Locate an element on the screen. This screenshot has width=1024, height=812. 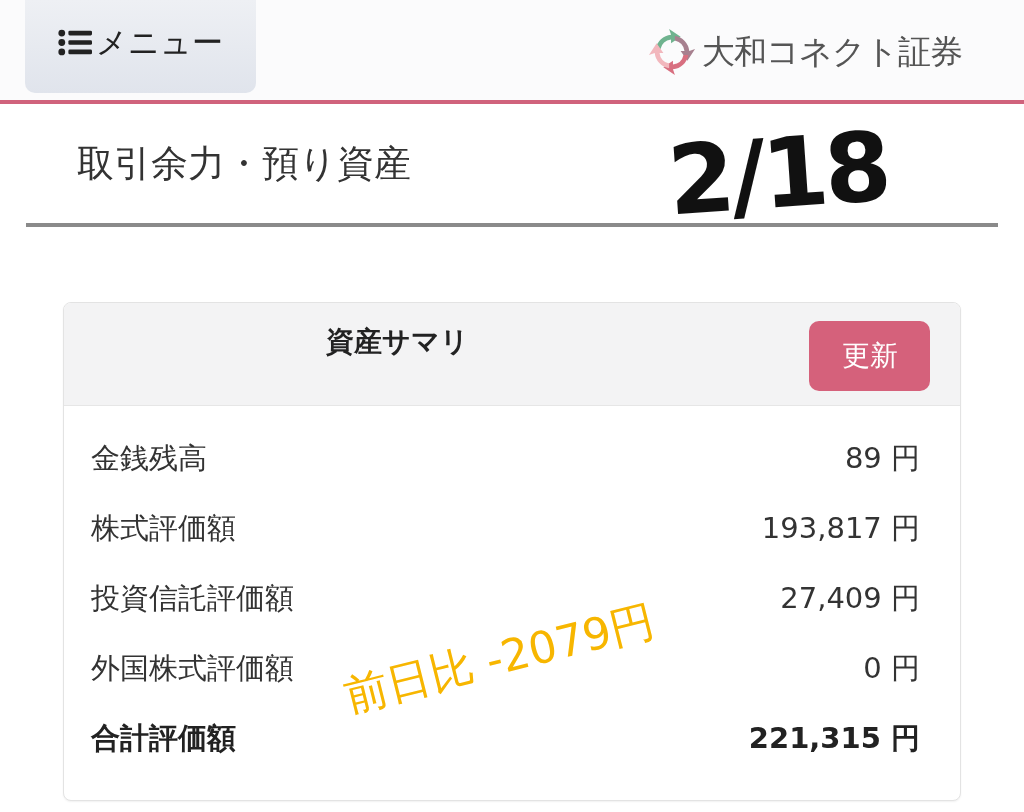
asset-value: 27,409 円 is located at coordinates (850, 598).